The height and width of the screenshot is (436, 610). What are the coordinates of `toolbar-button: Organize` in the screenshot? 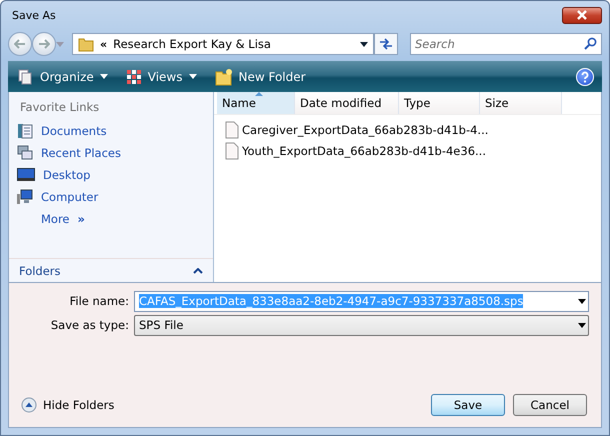 It's located at (63, 76).